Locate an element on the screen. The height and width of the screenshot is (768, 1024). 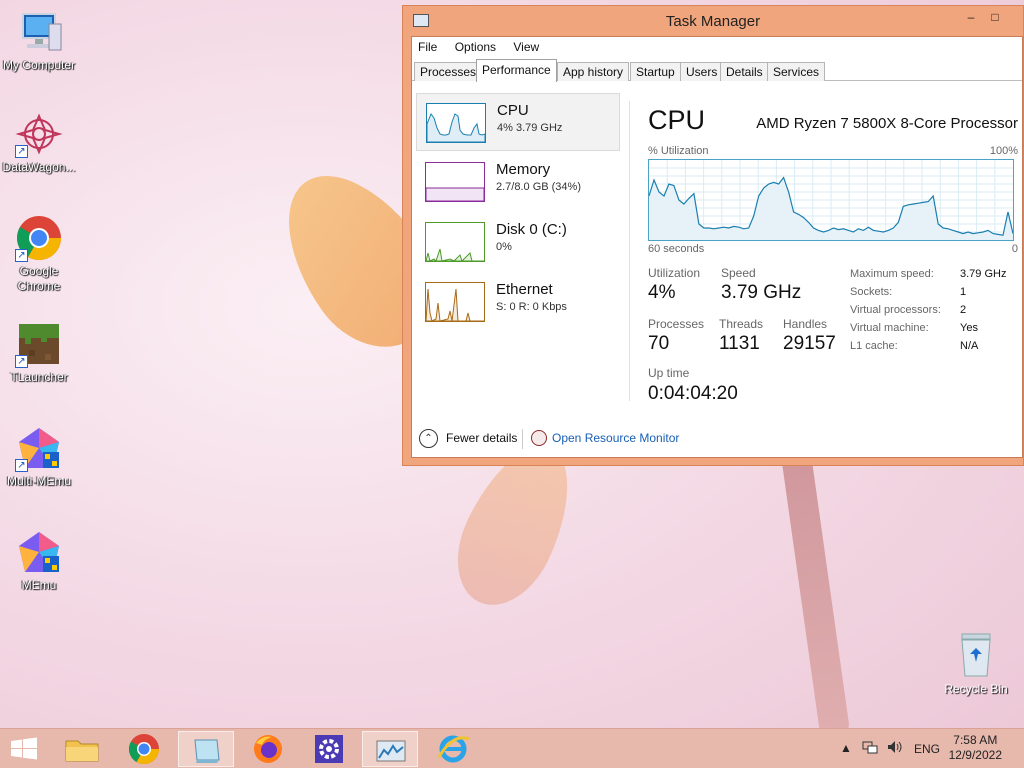
memory-thumbnail-graph is located at coordinates (455, 182).